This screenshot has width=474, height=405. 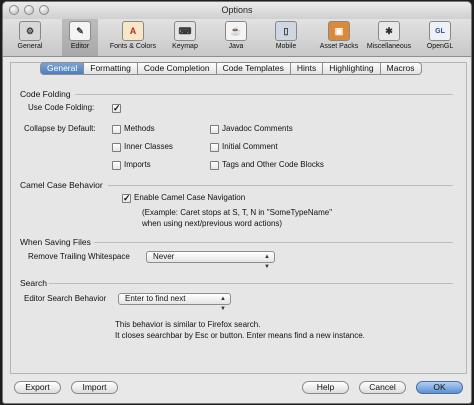 I want to click on toolbar-asset-packs-label: Asset Packs, so click(x=339, y=46).